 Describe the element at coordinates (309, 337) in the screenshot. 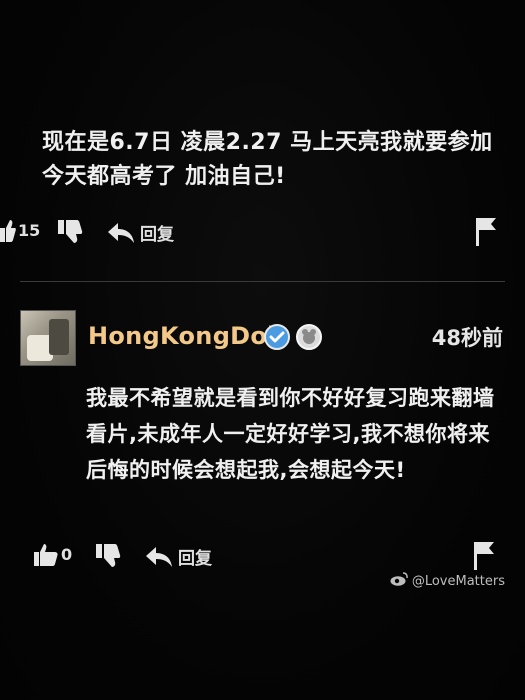

I see `vip-badge-icon` at that location.